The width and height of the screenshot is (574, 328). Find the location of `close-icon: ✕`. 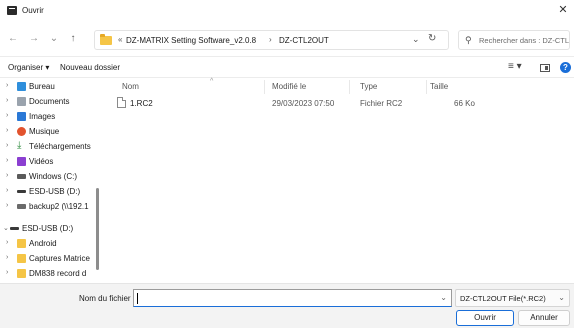

close-icon: ✕ is located at coordinates (563, 10).